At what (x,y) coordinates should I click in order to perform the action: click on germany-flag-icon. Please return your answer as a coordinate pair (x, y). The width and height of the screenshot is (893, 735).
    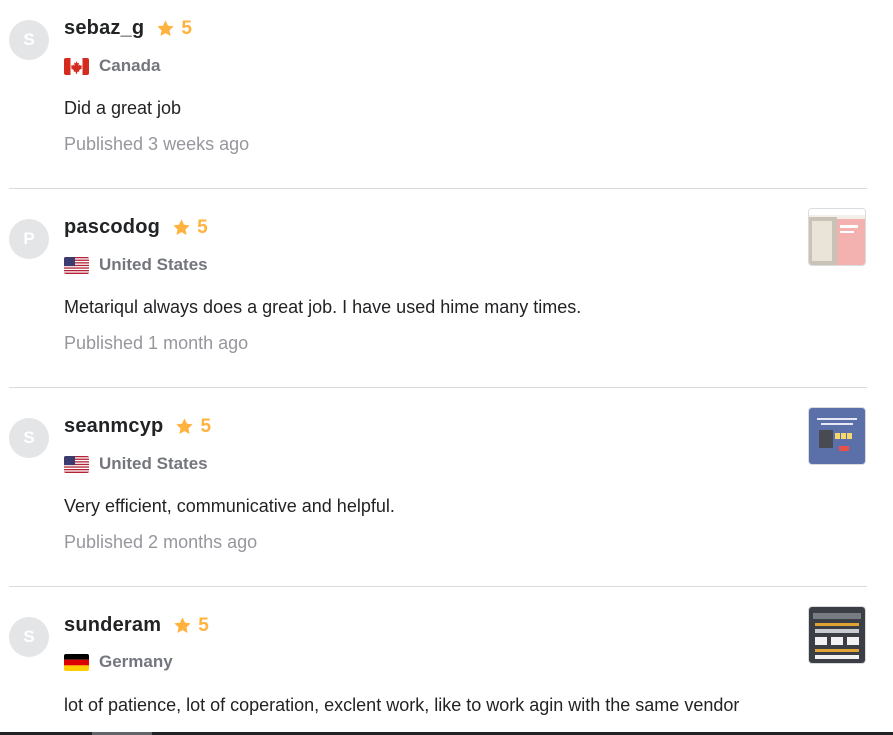
    Looking at the image, I should click on (76, 662).